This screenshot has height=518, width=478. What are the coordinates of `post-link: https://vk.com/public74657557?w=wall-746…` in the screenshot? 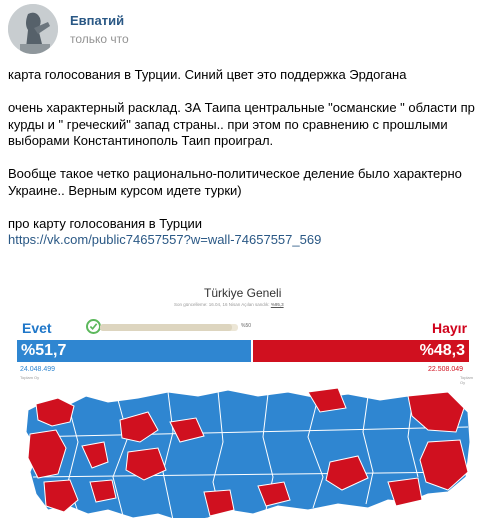 It's located at (164, 239).